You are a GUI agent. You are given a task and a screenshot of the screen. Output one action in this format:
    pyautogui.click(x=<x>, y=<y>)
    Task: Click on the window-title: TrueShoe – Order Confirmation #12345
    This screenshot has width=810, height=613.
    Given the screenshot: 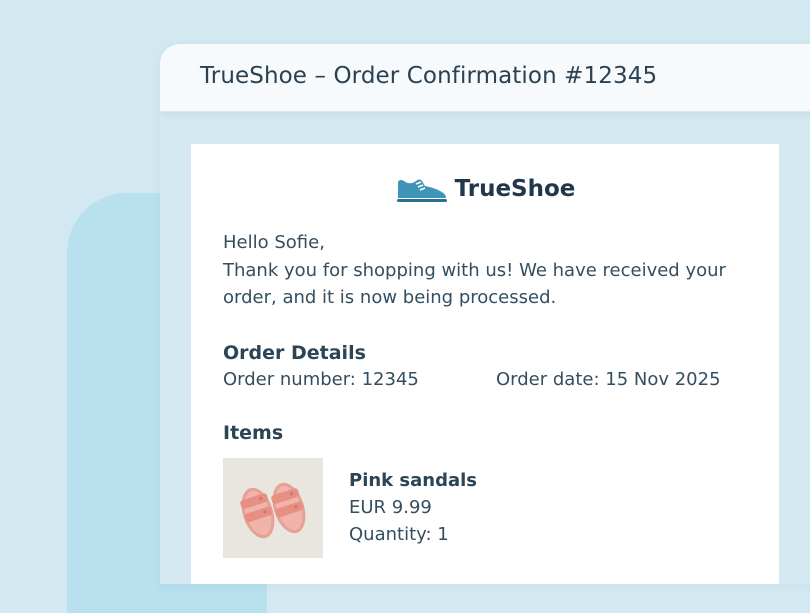 What is the action you would take?
    pyautogui.click(x=429, y=76)
    